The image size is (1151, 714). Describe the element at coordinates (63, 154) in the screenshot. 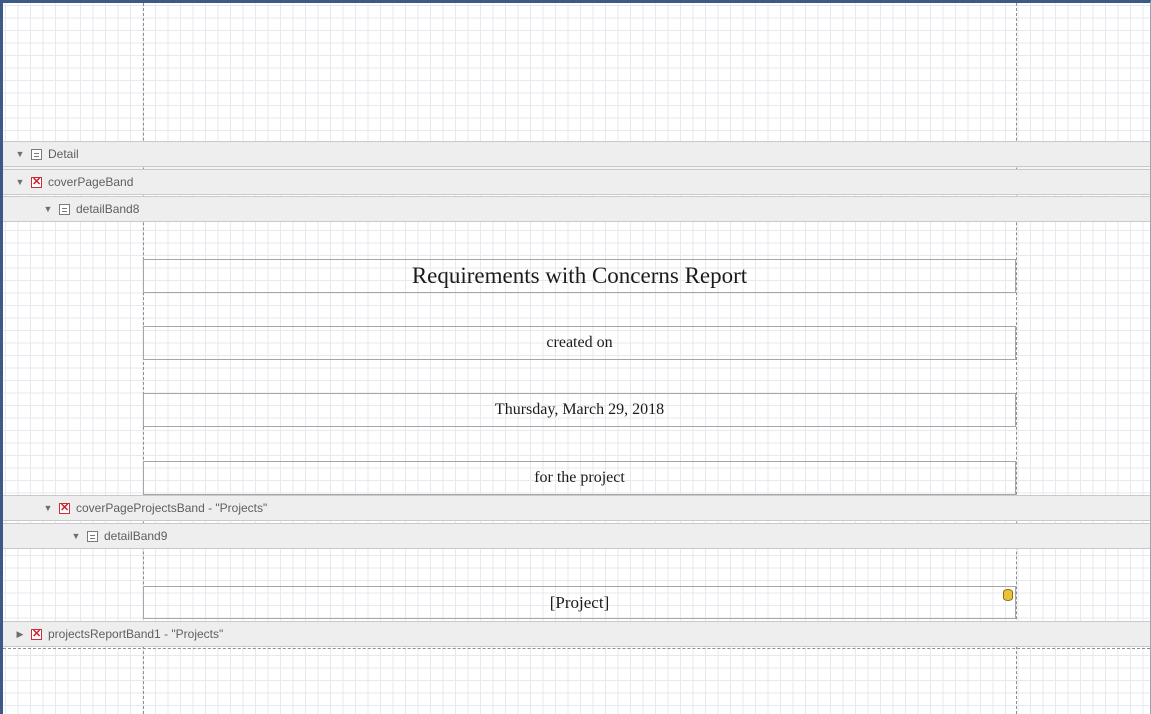

I see `band-label: Detail` at that location.